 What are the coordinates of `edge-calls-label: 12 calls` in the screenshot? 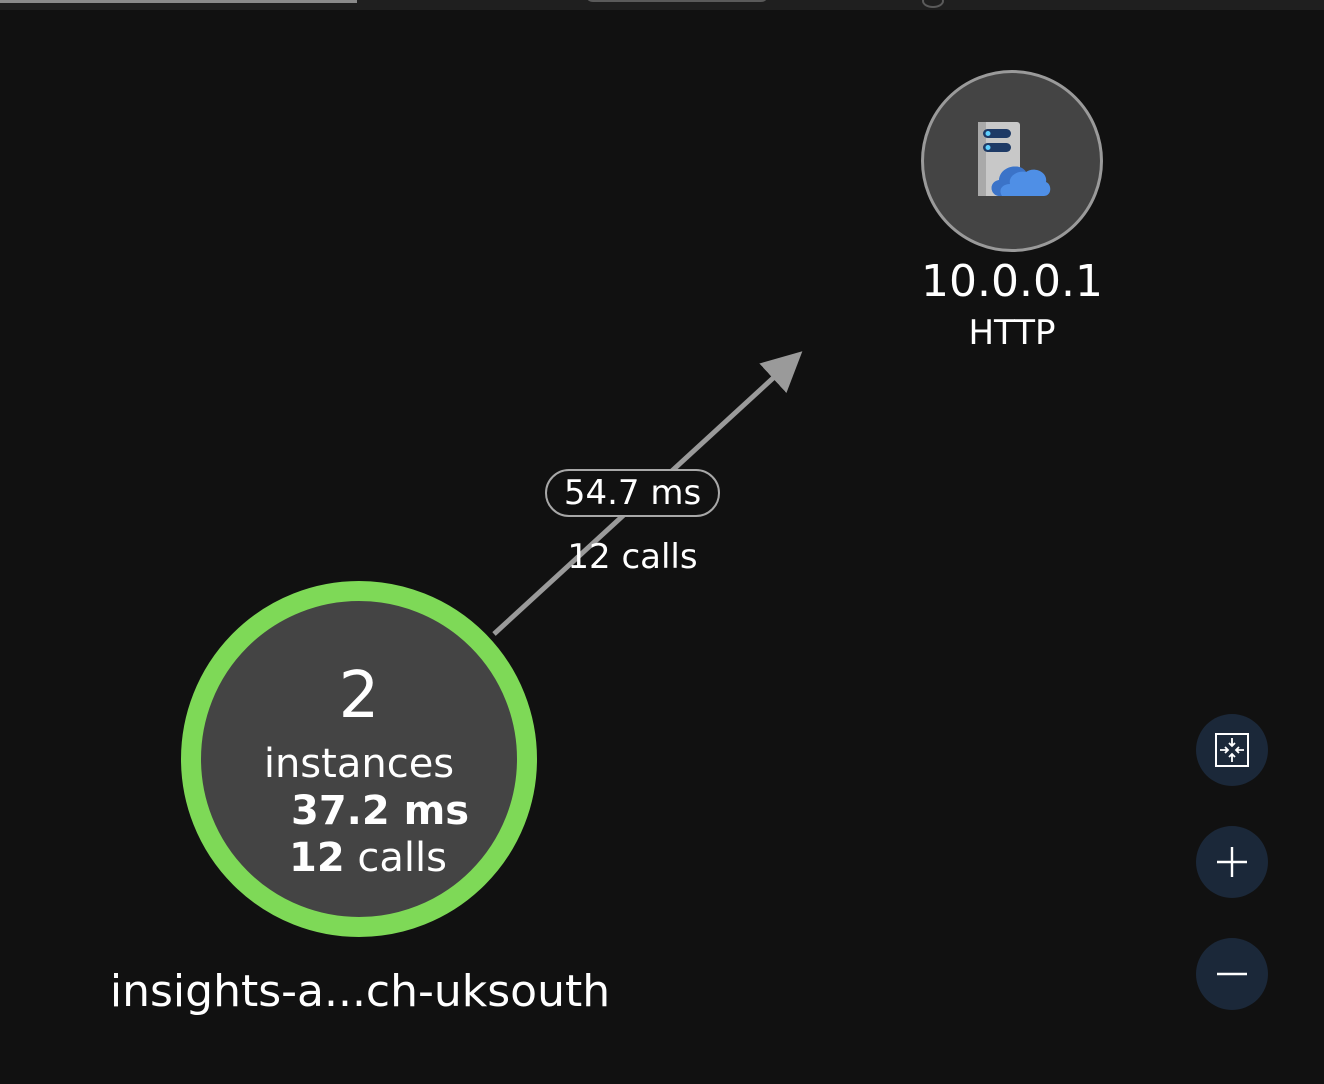 It's located at (632, 557).